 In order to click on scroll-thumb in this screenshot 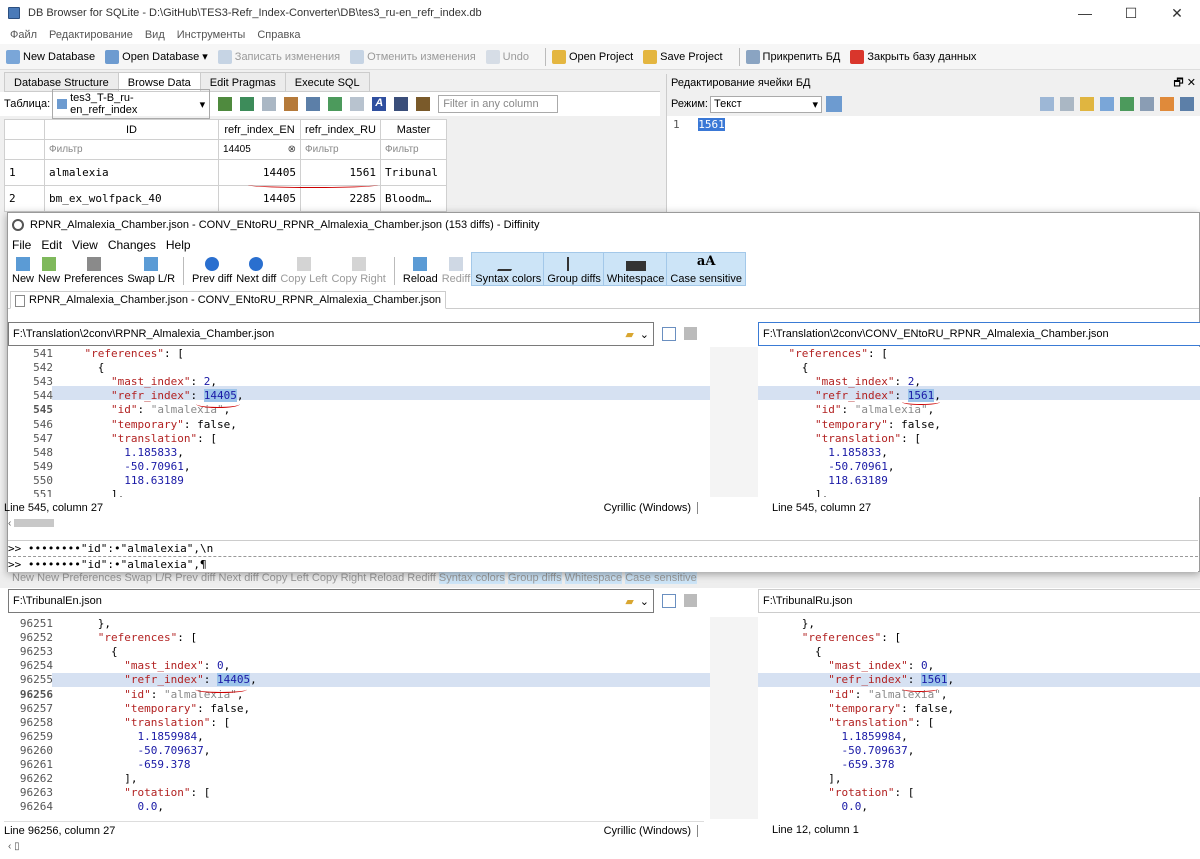, I will do `click(34, 523)`.